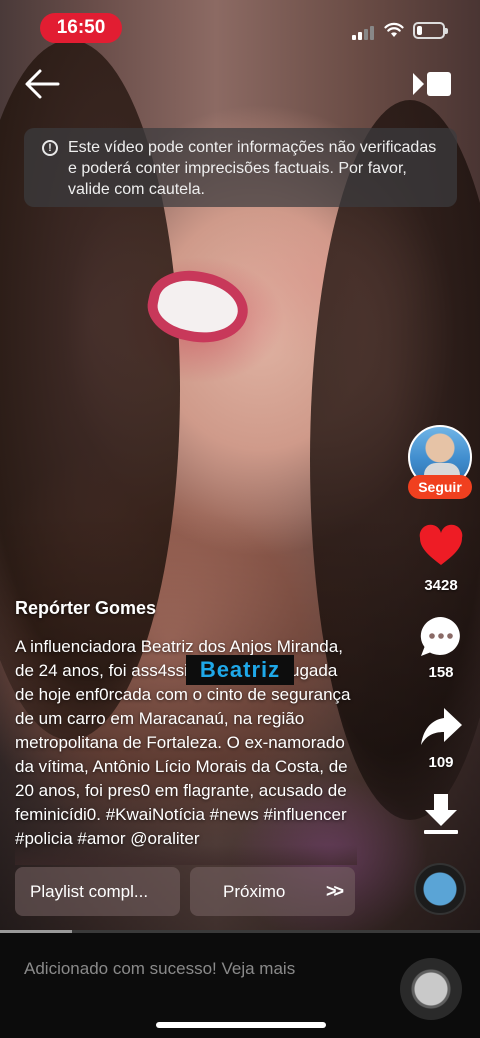 This screenshot has width=480, height=1038. Describe the element at coordinates (50, 148) in the screenshot. I see `info-circle-icon: !` at that location.